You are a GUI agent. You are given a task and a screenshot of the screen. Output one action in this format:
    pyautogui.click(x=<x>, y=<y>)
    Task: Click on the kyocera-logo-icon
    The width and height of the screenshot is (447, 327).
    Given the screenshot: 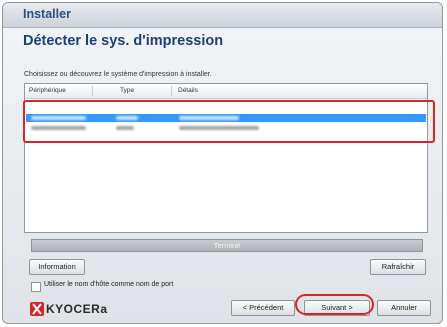 What is the action you would take?
    pyautogui.click(x=37, y=309)
    